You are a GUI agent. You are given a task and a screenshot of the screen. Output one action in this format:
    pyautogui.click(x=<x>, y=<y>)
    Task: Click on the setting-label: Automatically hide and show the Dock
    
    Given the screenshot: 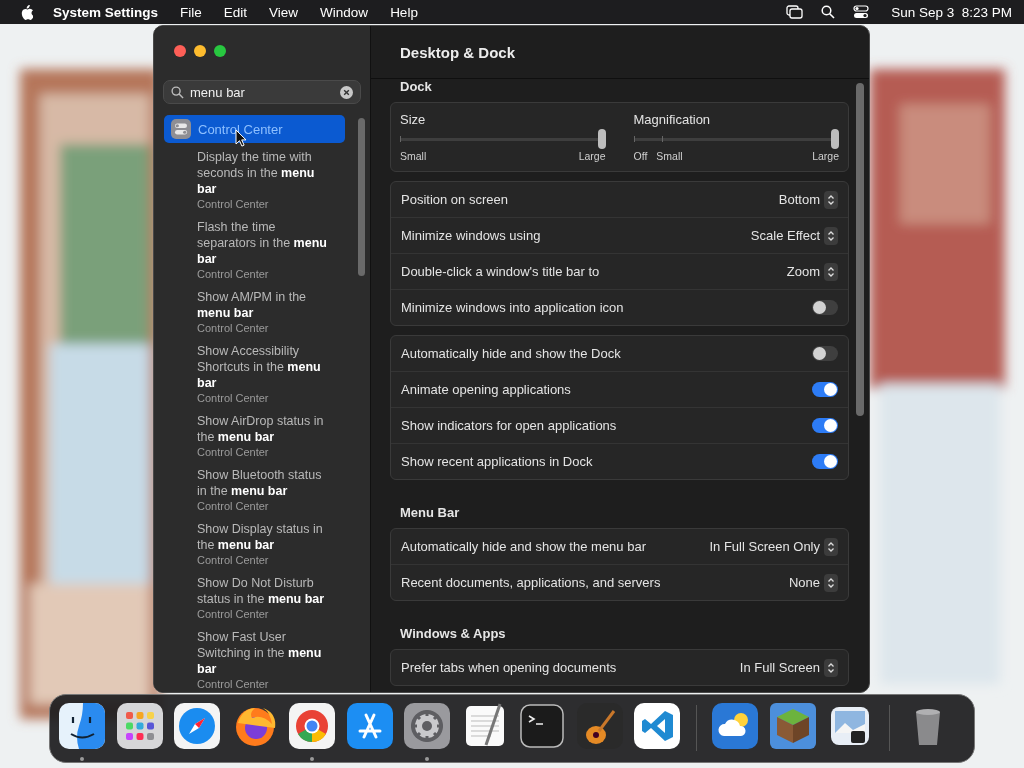 What is the action you would take?
    pyautogui.click(x=511, y=353)
    